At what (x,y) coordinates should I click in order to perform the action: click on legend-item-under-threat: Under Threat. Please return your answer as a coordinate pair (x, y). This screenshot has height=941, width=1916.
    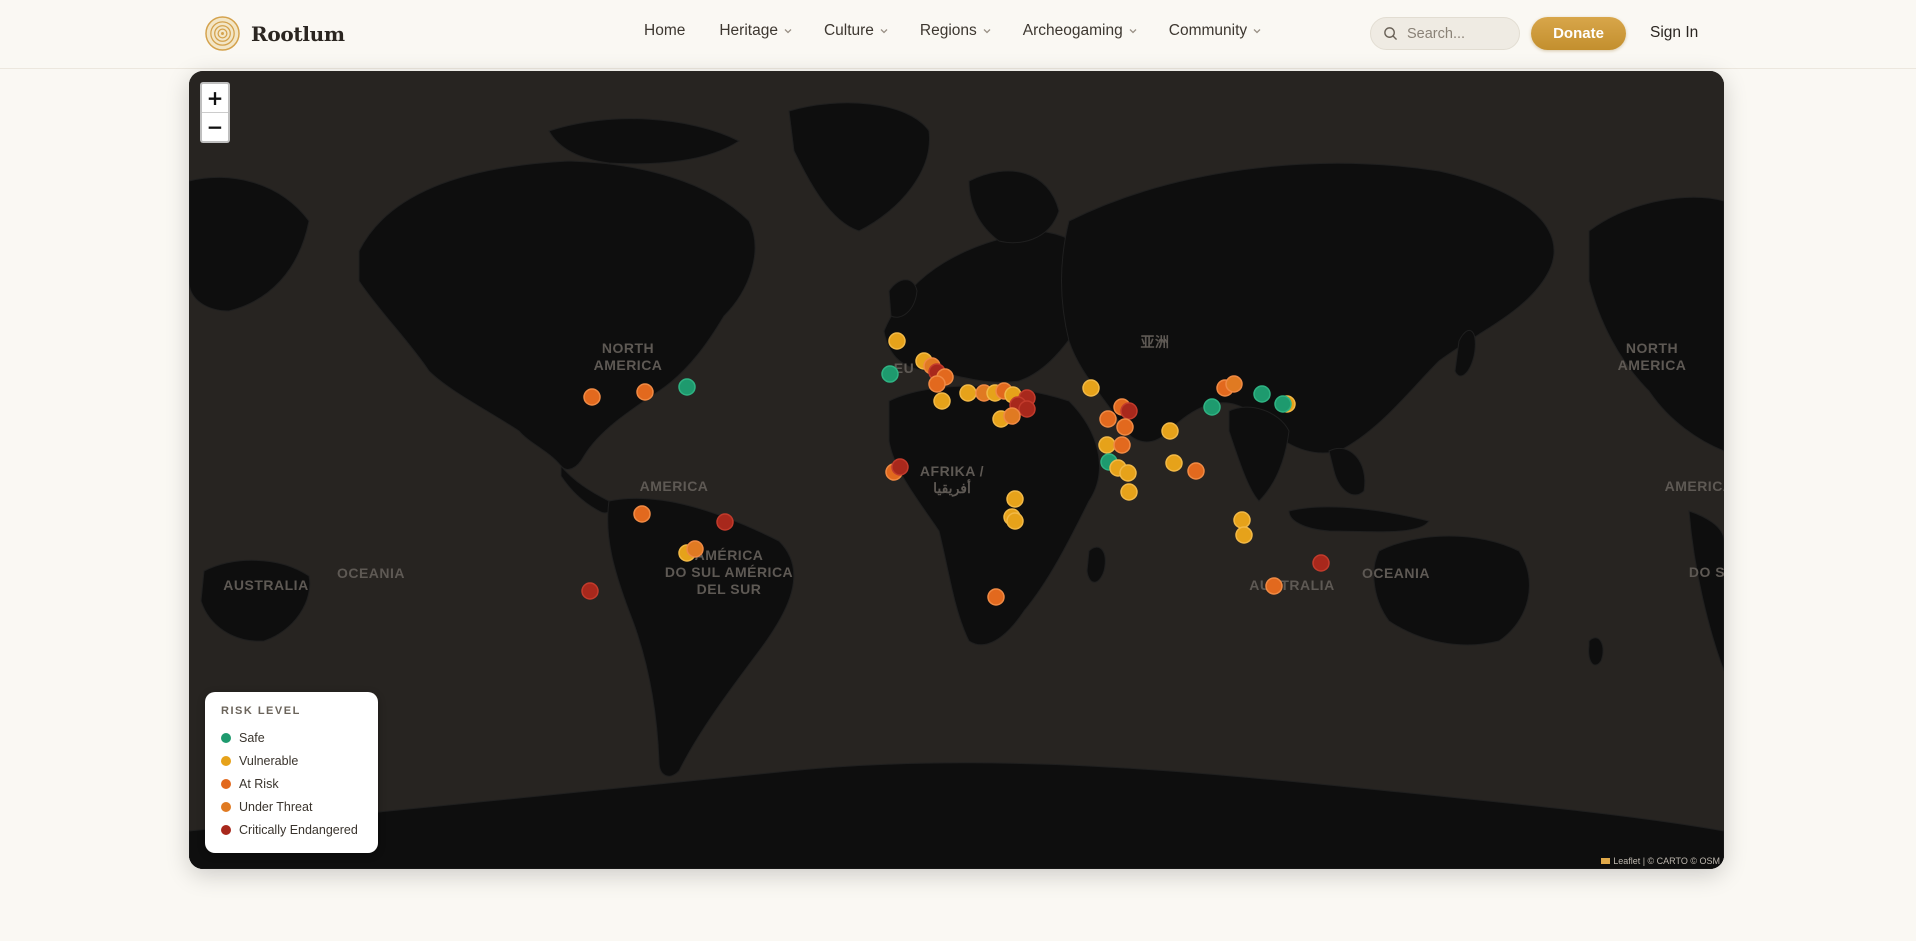
    Looking at the image, I should click on (291, 806).